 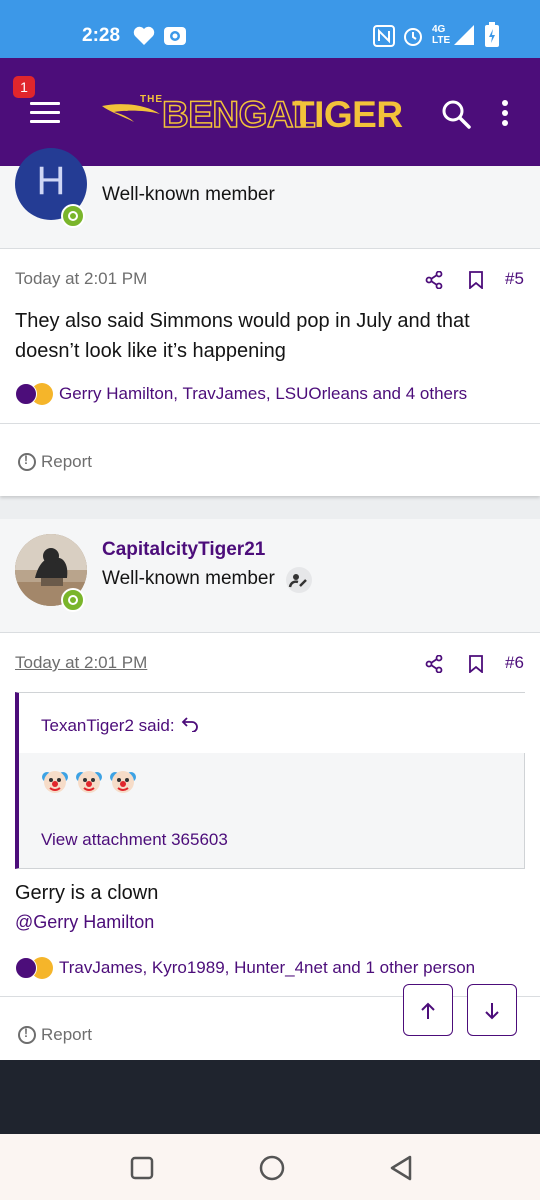 What do you see at coordinates (87, 893) in the screenshot?
I see `post-body: Gerry is a clown` at bounding box center [87, 893].